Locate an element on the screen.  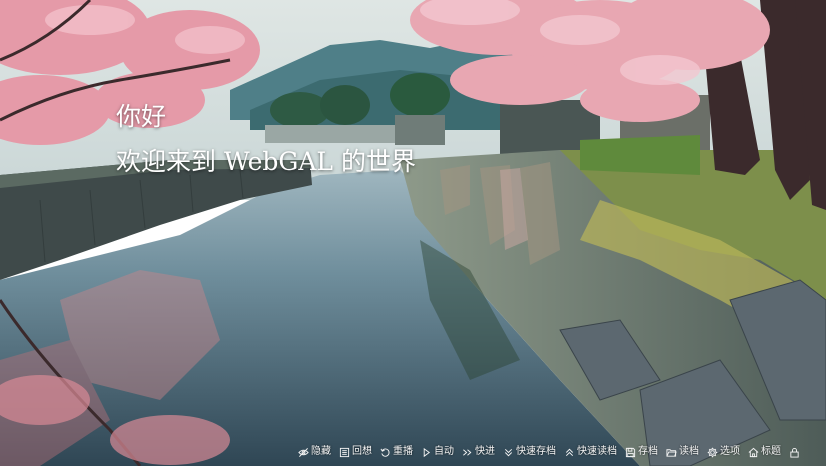
save-label: 存档 is located at coordinates (648, 451).